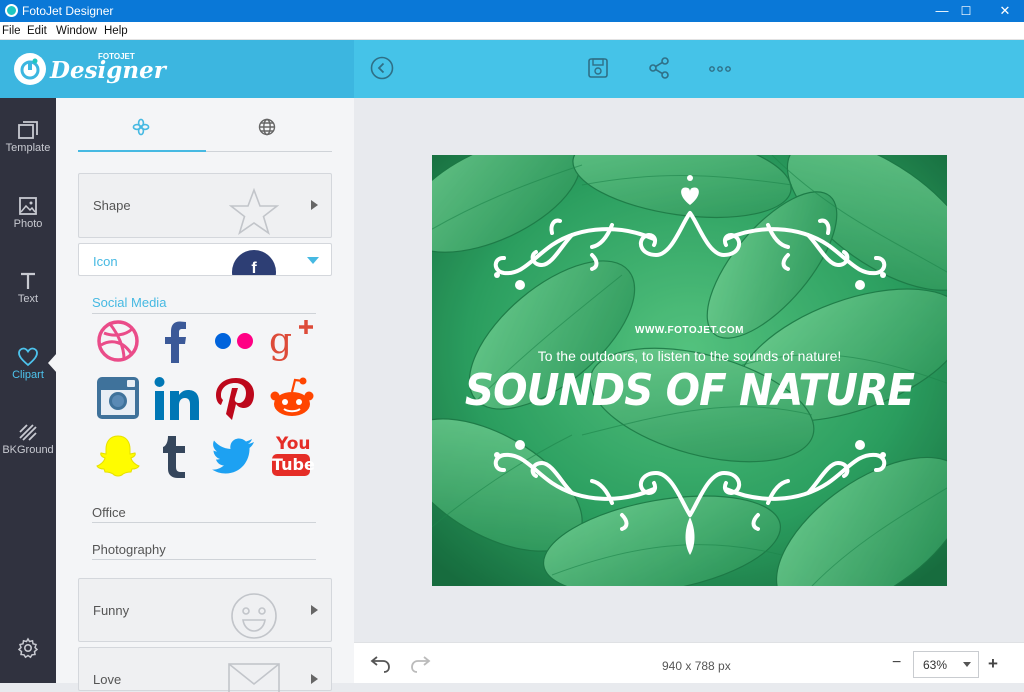 This screenshot has height=692, width=1024. I want to click on menu-help: Help, so click(116, 31).